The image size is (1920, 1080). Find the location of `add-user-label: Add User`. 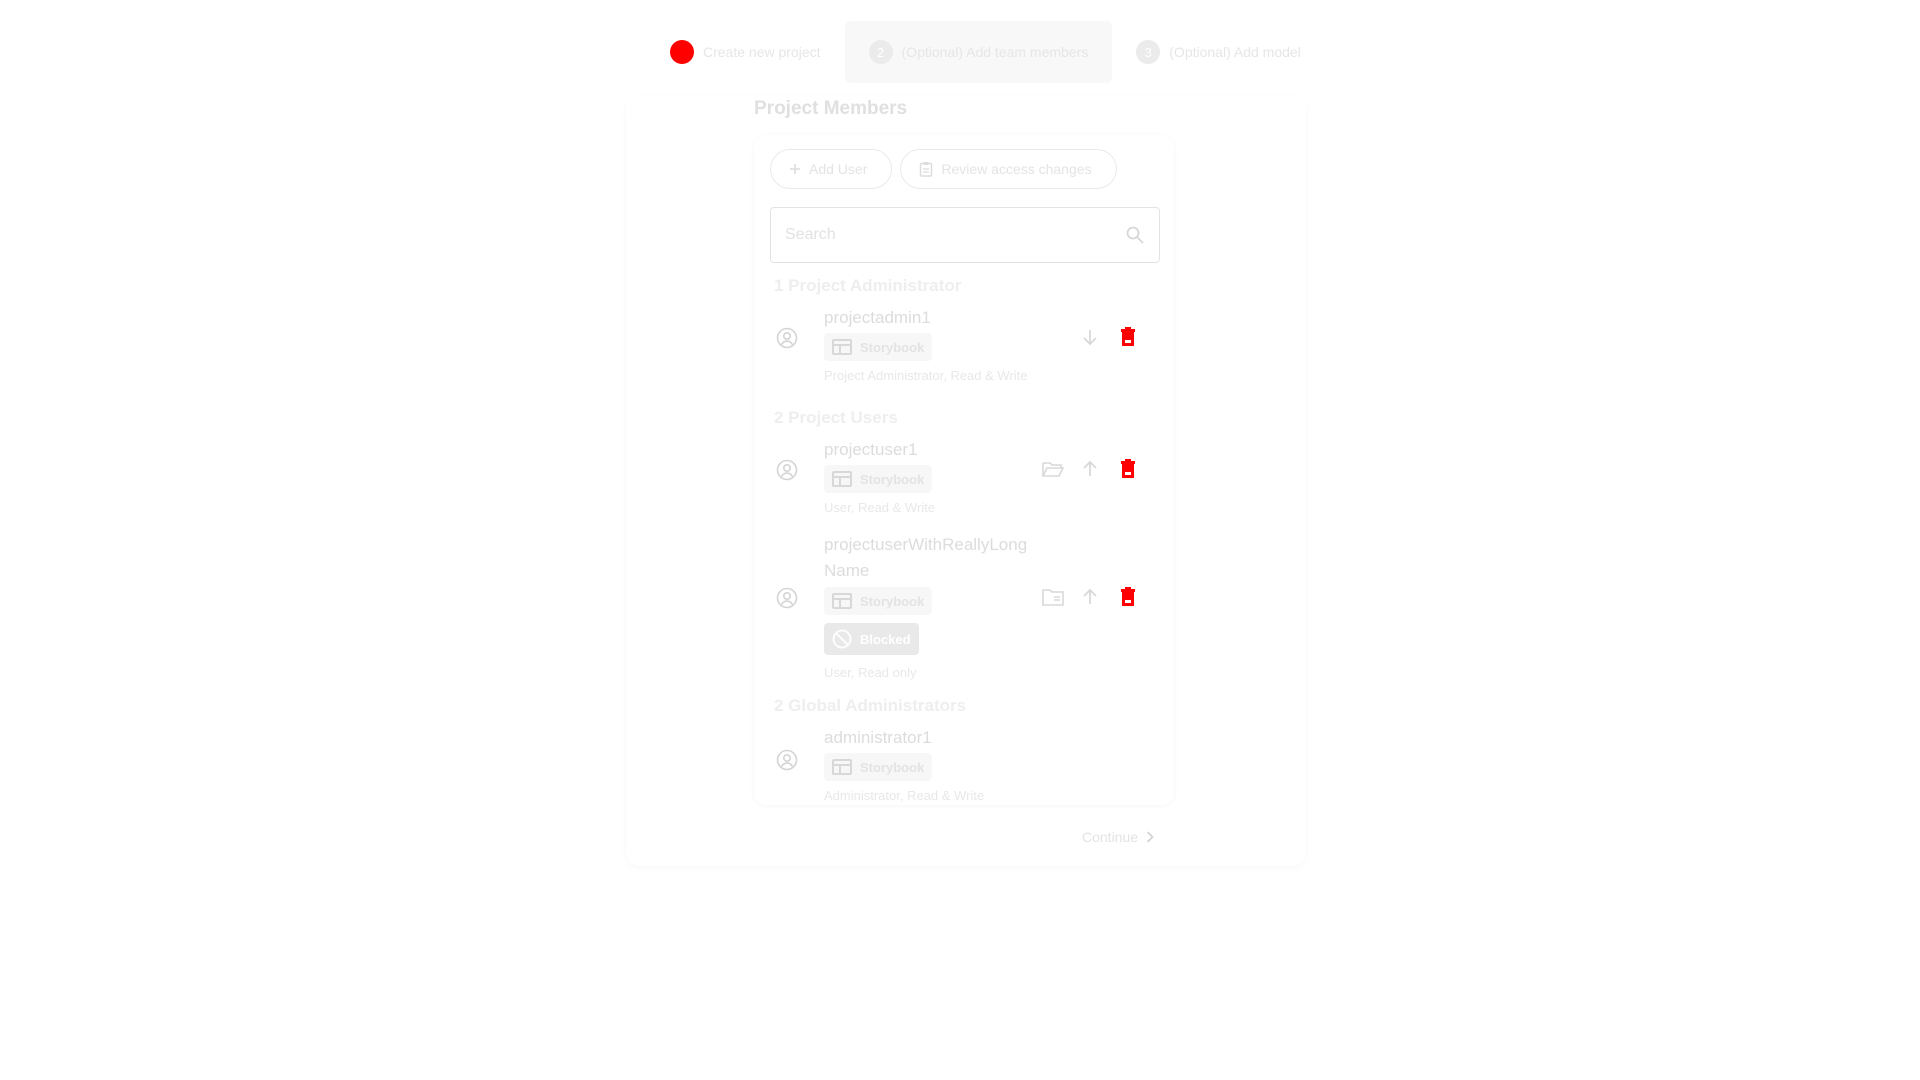

add-user-label: Add User is located at coordinates (838, 169).